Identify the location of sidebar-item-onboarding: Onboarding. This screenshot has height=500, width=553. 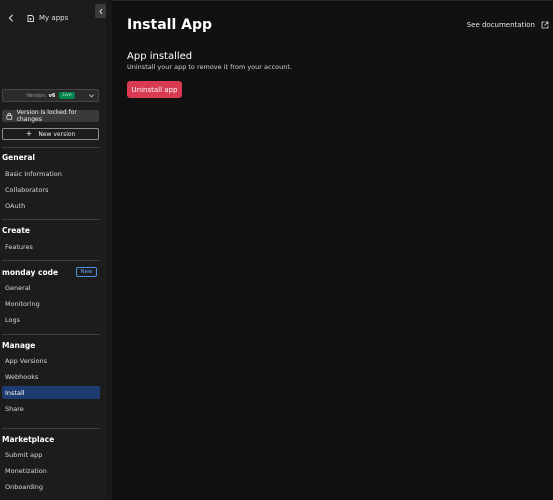
(51, 486).